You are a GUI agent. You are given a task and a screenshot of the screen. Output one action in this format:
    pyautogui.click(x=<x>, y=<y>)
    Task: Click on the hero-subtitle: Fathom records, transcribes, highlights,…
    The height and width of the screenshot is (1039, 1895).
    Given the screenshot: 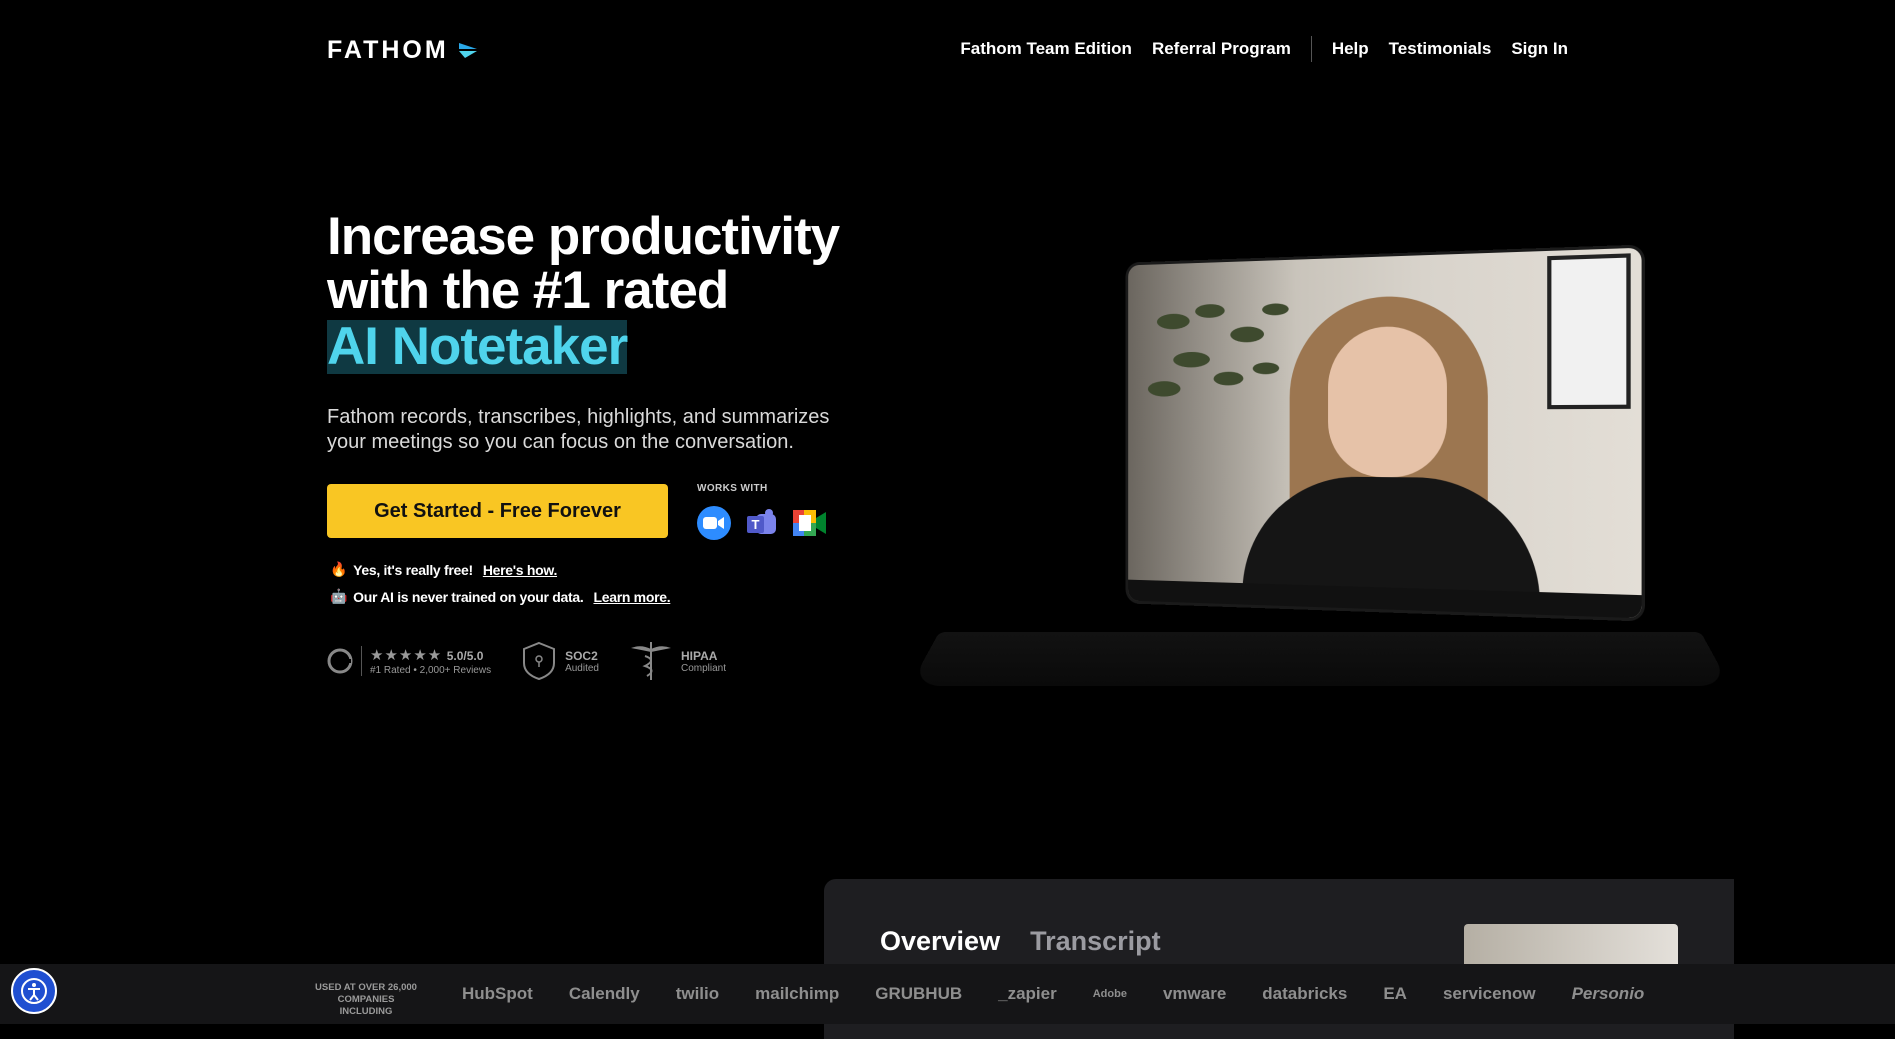 What is the action you would take?
    pyautogui.click(x=578, y=429)
    